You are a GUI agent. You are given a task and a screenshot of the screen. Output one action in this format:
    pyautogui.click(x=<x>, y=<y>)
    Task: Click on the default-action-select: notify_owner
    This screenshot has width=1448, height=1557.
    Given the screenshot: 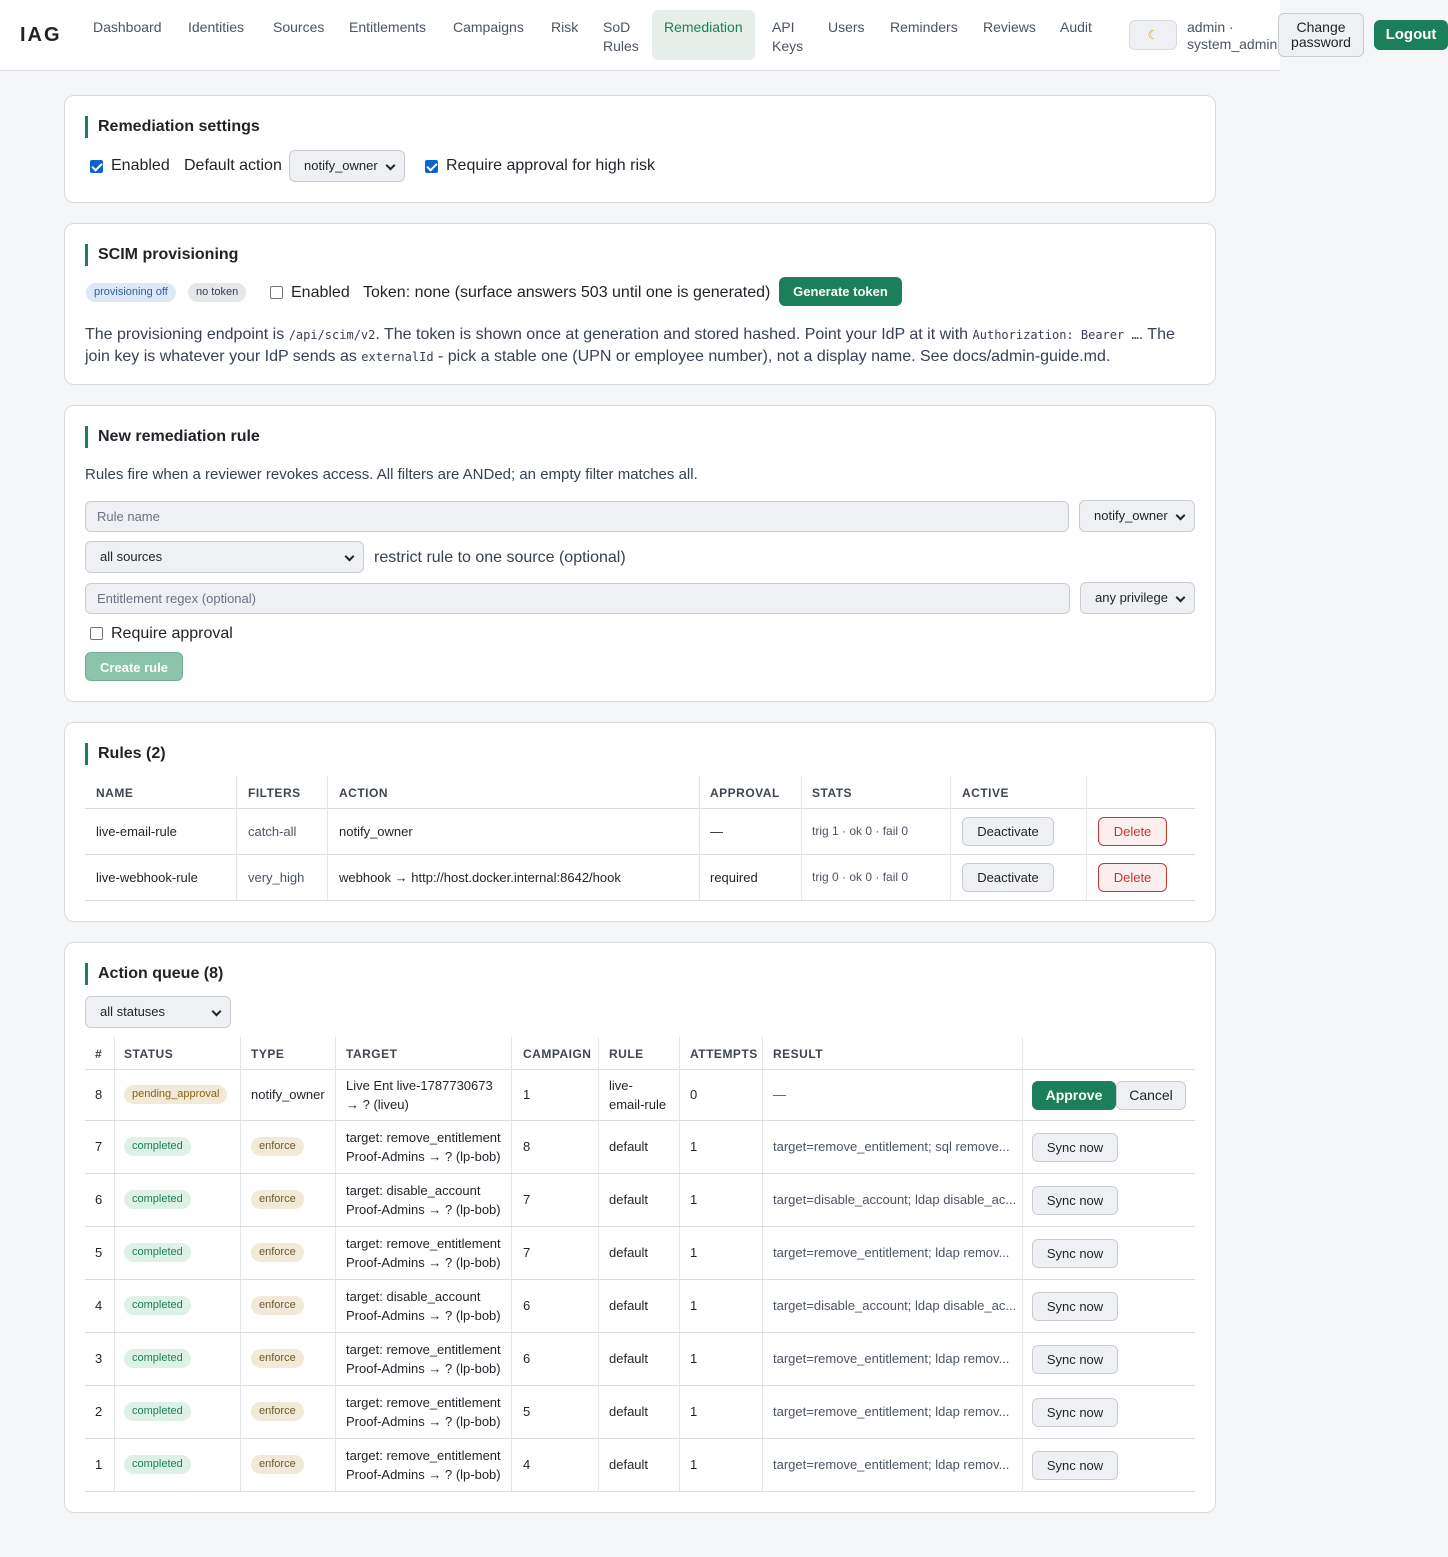 What is the action you would take?
    pyautogui.click(x=347, y=166)
    